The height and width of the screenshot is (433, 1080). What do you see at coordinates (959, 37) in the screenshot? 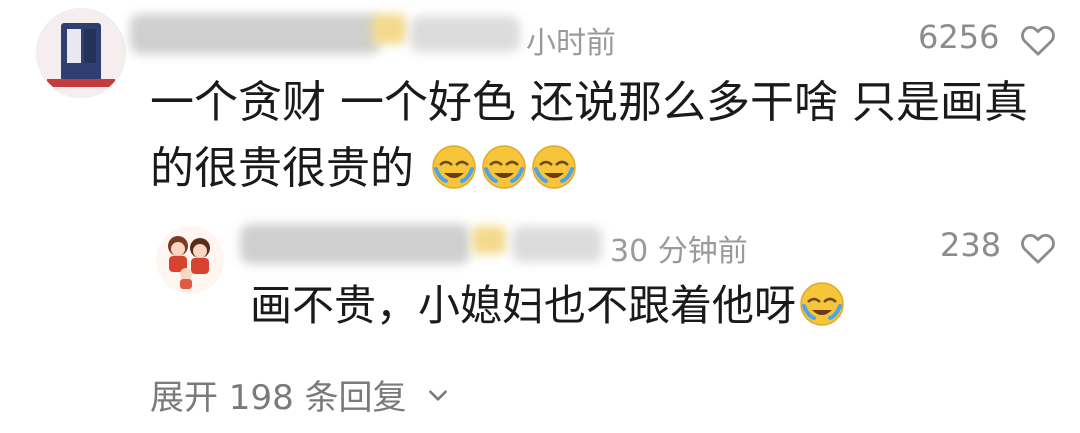
I see `like-count: 6256` at bounding box center [959, 37].